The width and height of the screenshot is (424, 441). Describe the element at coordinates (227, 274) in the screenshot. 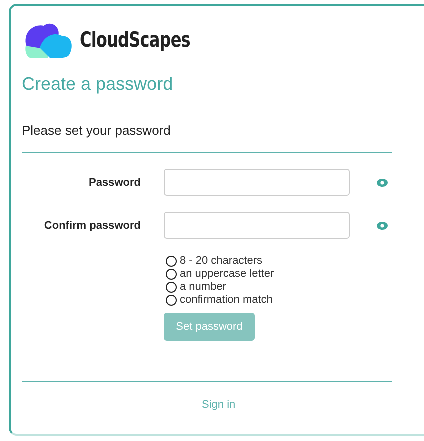

I see `requirement-text: an uppercase letter` at that location.